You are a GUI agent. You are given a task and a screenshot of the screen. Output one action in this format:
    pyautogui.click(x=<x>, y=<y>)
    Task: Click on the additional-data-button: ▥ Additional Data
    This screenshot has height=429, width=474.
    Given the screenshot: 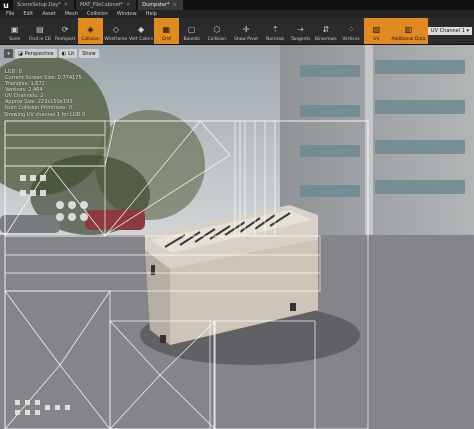 What is the action you would take?
    pyautogui.click(x=408, y=31)
    